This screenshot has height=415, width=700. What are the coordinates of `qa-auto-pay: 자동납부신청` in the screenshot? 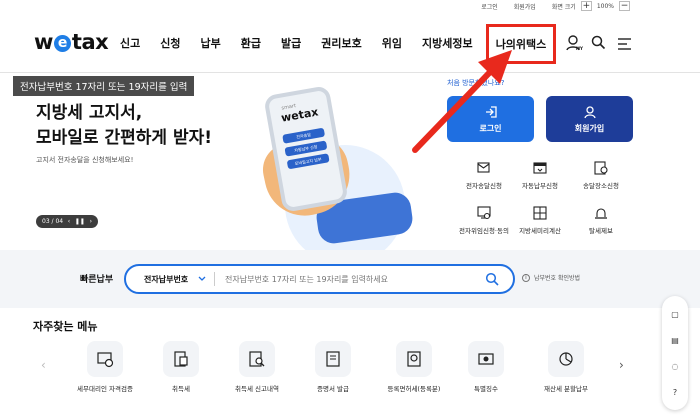 It's located at (540, 175).